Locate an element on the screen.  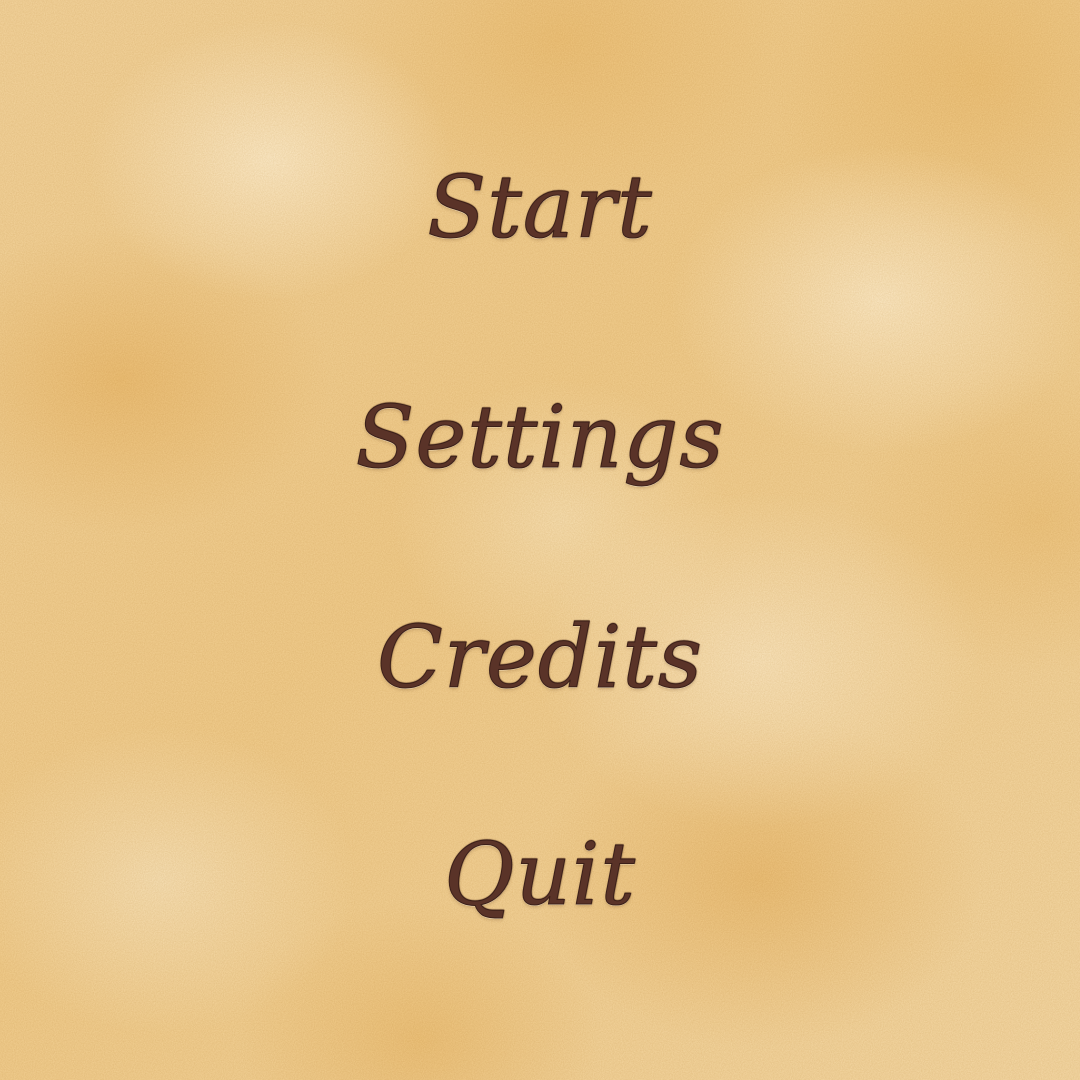
start-label: Start is located at coordinates (540, 208).